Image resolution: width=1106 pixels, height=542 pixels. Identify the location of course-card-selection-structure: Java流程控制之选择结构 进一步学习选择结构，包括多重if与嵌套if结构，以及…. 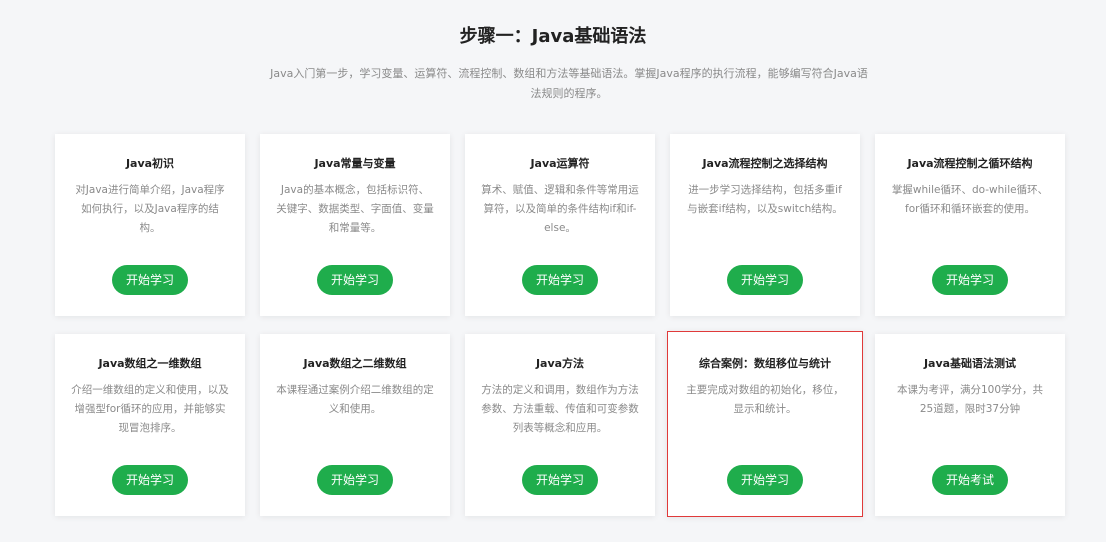
(765, 225).